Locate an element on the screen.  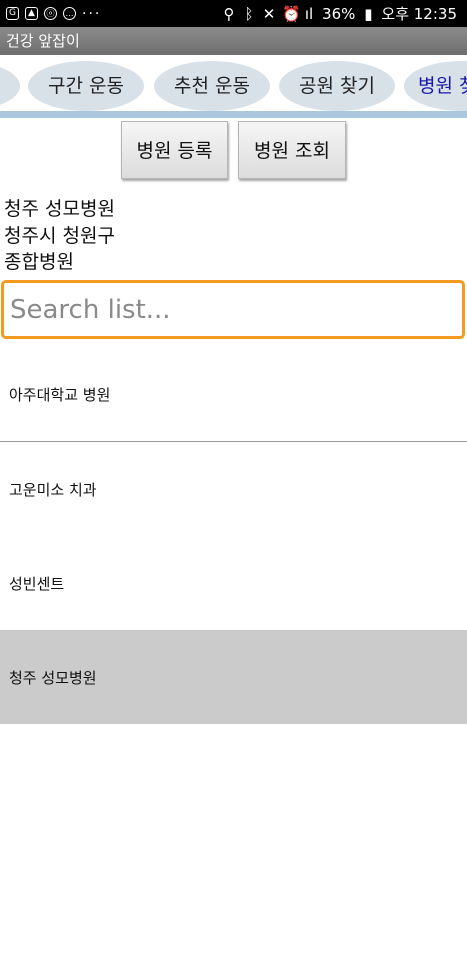
tab-strip: 등 구간 운동 추천 운동 공원 찾기 병원 찾기 is located at coordinates (233, 86).